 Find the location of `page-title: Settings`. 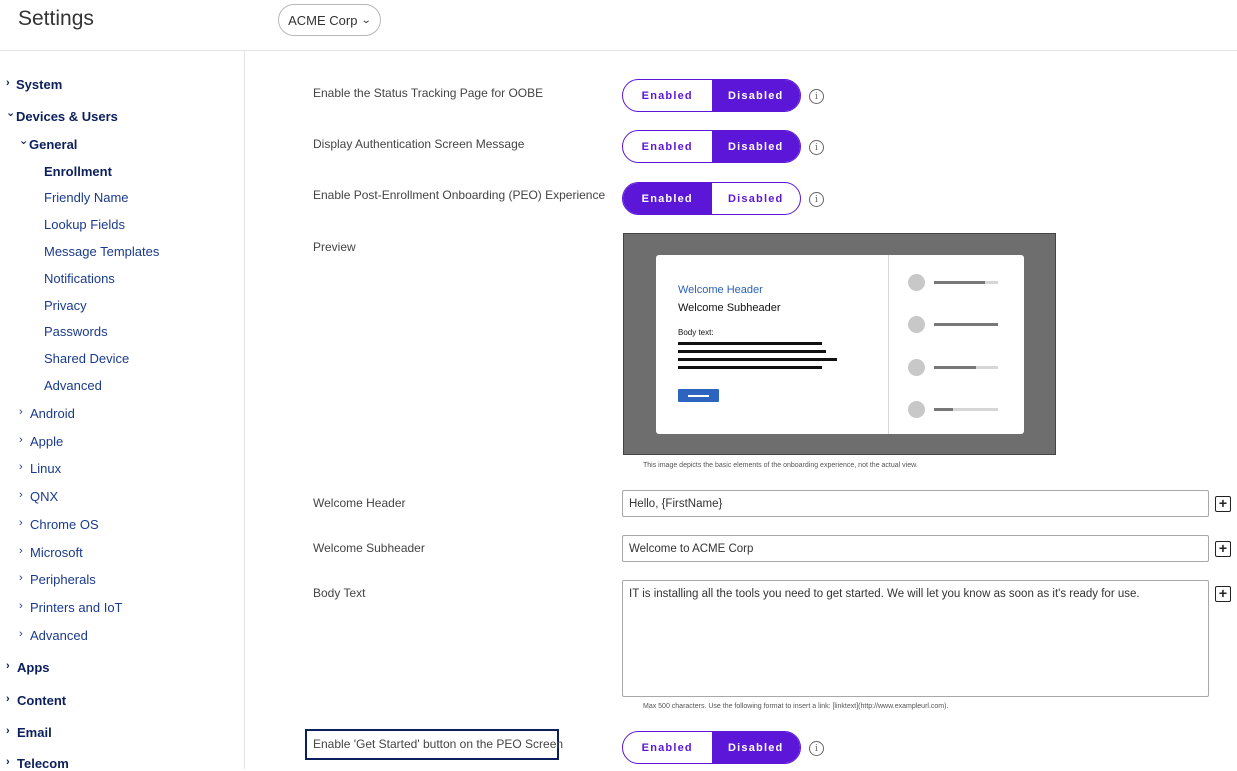

page-title: Settings is located at coordinates (56, 18).